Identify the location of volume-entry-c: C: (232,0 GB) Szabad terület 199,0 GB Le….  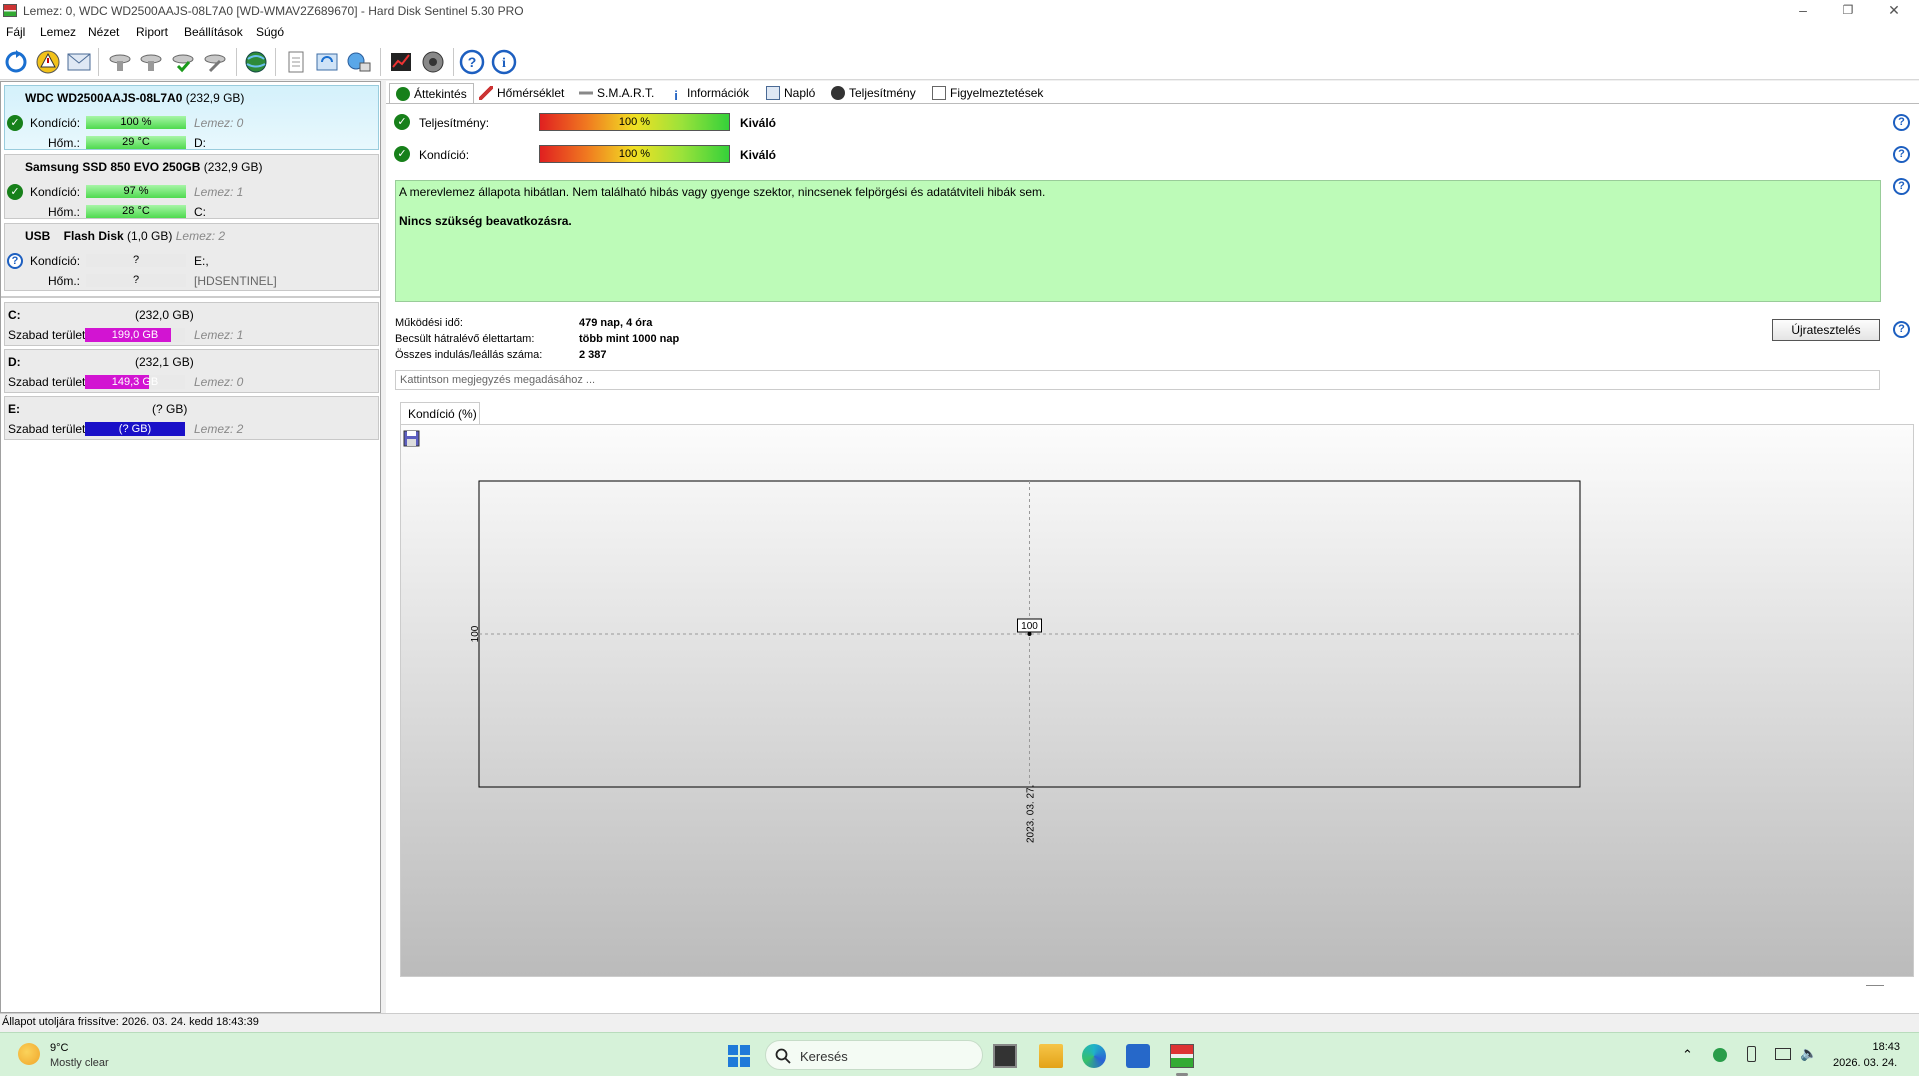
(191, 324).